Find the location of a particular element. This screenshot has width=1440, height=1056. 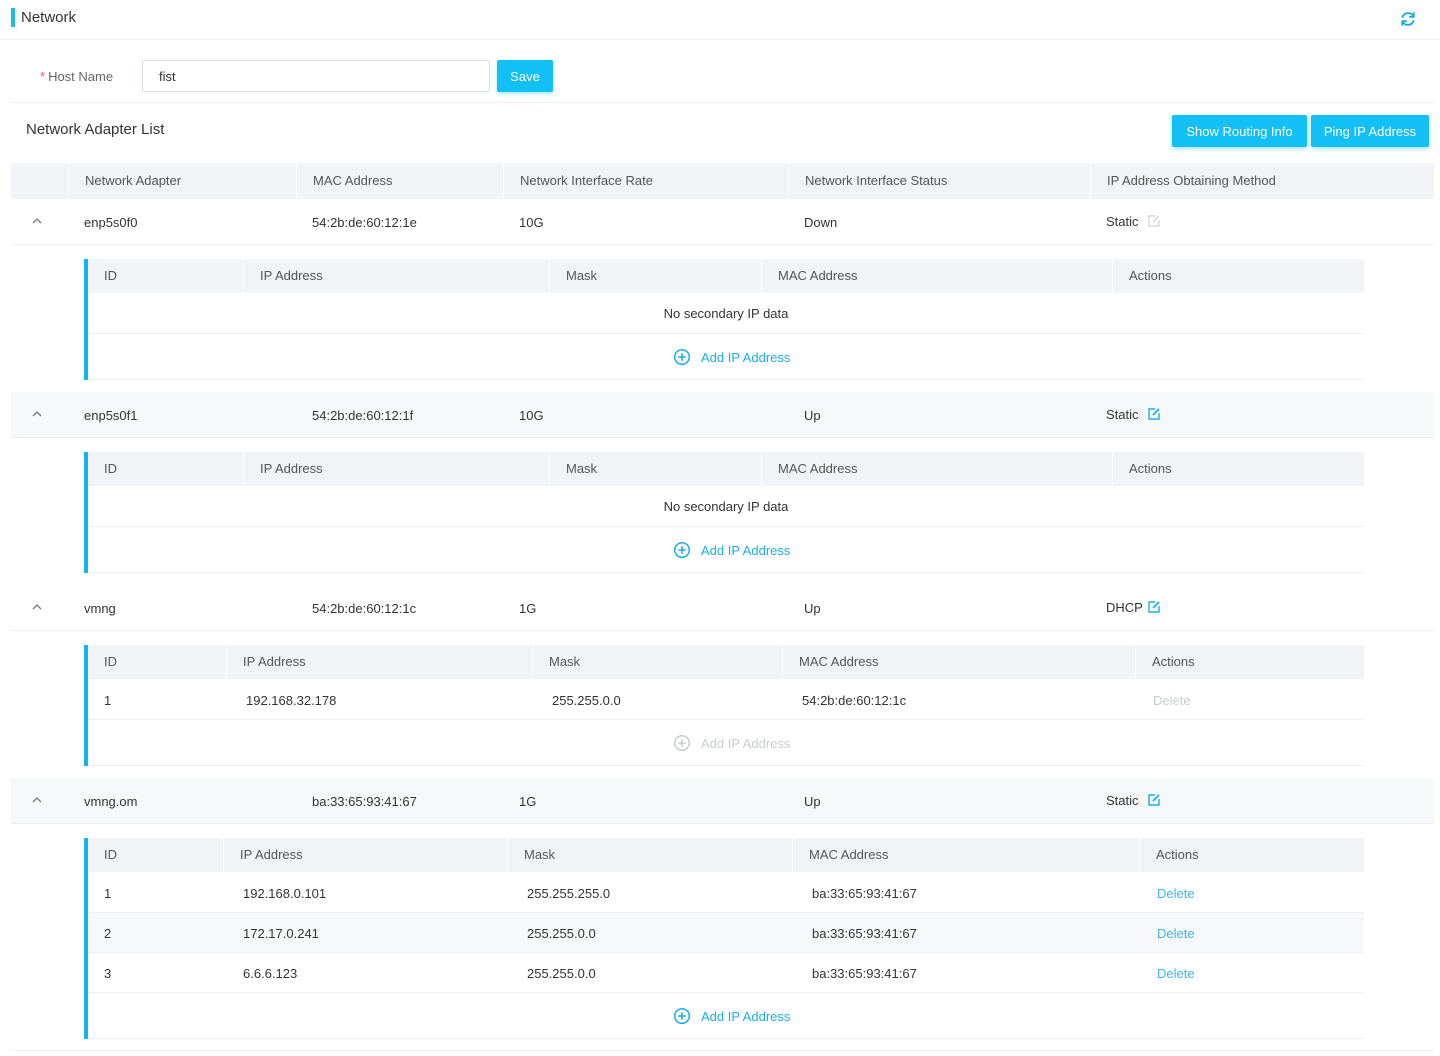

adapter-row: enp5s0f1 54:2b:de:60:12:1f 10G Up Static is located at coordinates (722, 415).